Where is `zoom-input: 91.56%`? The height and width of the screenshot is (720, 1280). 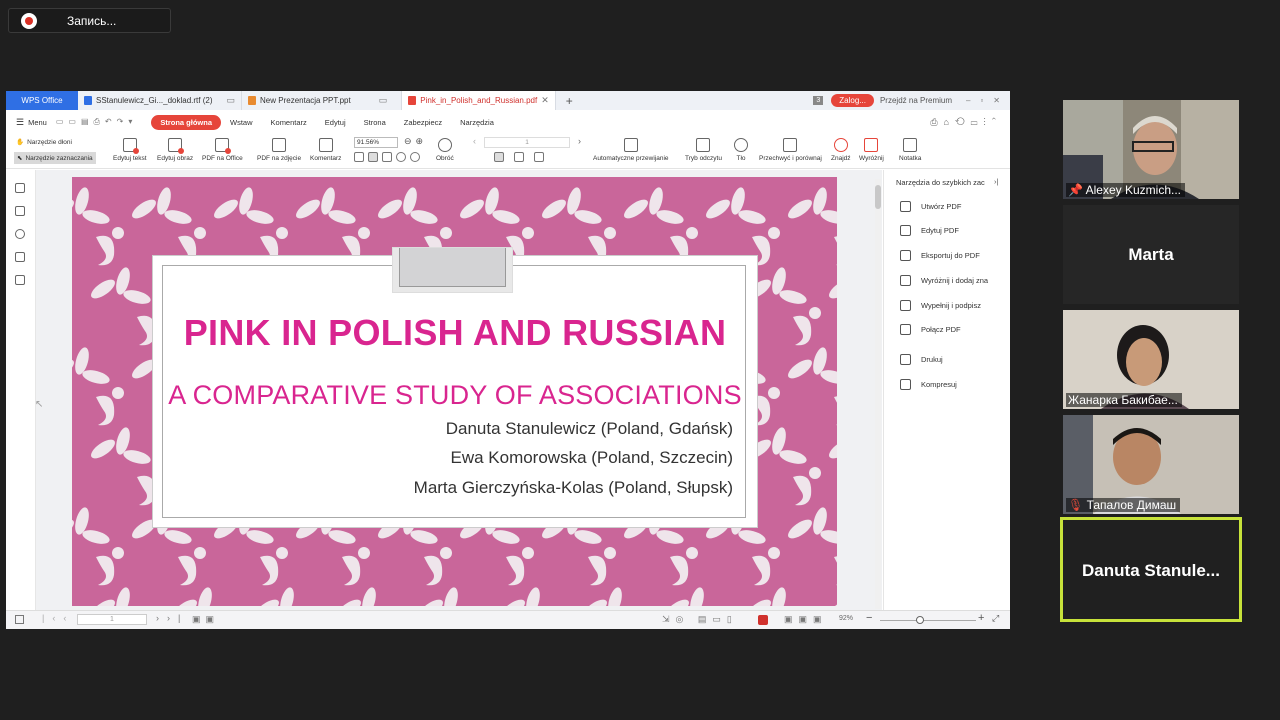 zoom-input: 91.56% is located at coordinates (376, 142).